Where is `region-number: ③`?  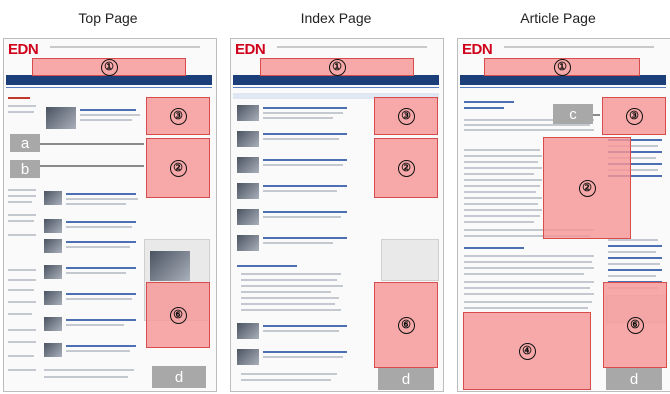 region-number: ③ is located at coordinates (634, 116).